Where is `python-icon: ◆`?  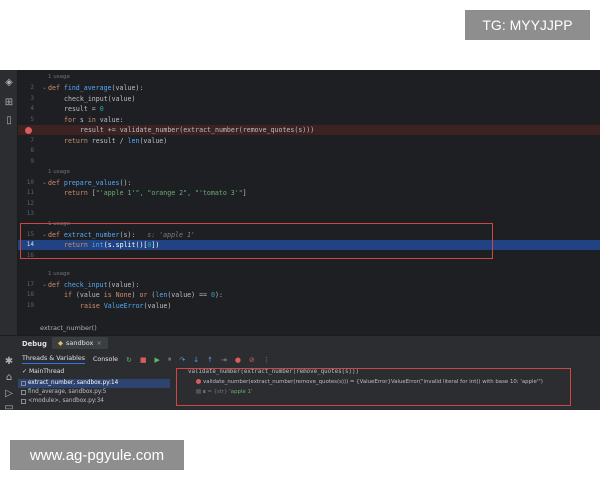 python-icon: ◆ is located at coordinates (60, 343).